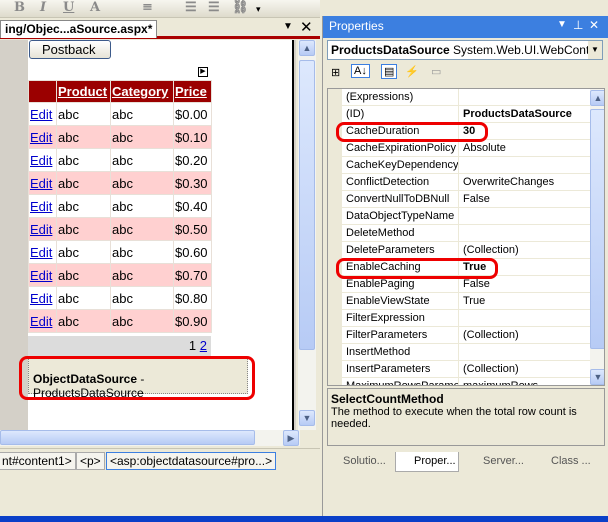 Image resolution: width=608 pixels, height=522 pixels. I want to click on scroll-right-icon: ▶, so click(291, 438).